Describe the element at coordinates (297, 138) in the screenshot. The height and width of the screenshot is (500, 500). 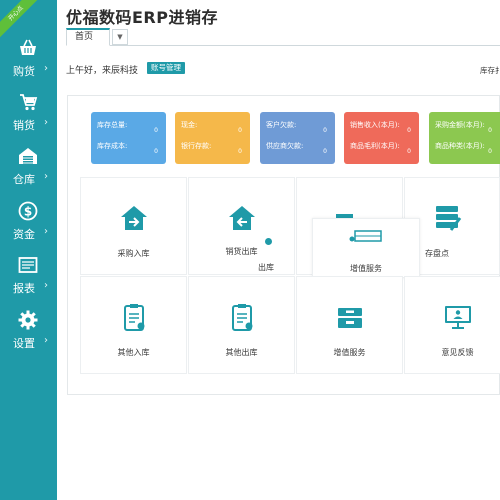
I see `stat-card-debts: 客户欠款: 0 供应商欠款: 0` at that location.